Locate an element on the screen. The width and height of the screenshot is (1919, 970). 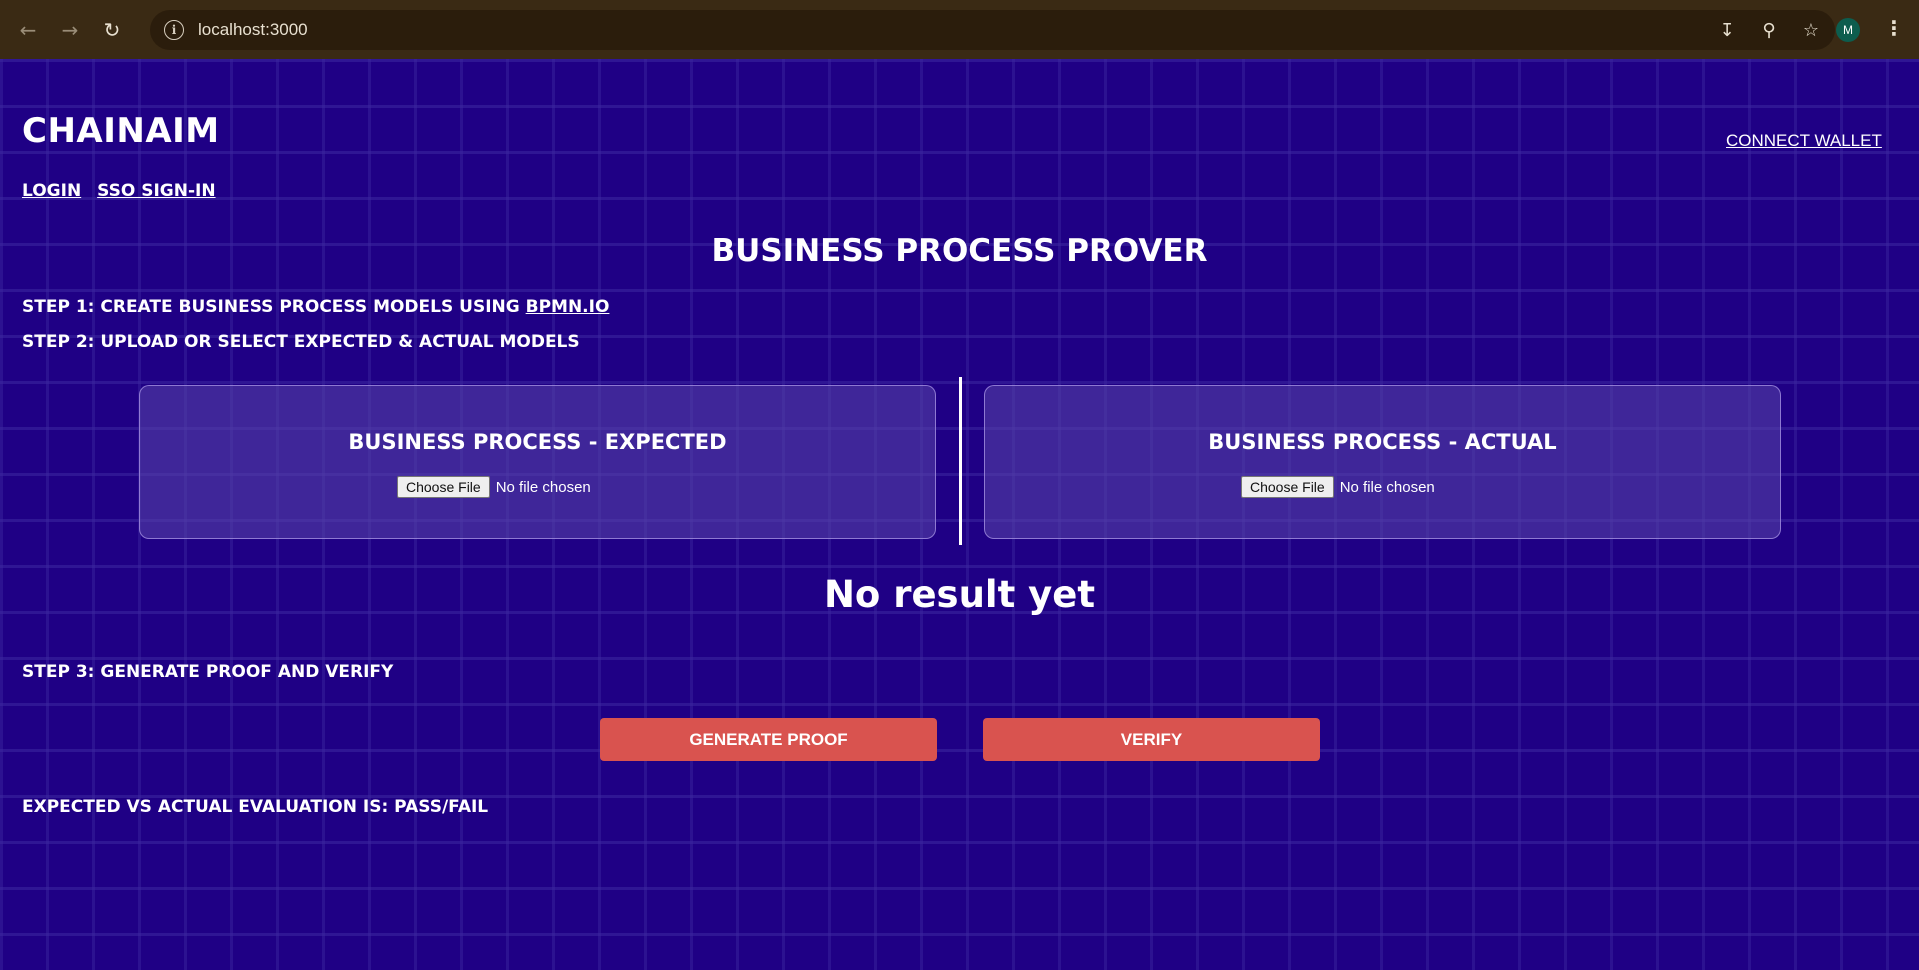
install-icon: ↧ is located at coordinates (1727, 30).